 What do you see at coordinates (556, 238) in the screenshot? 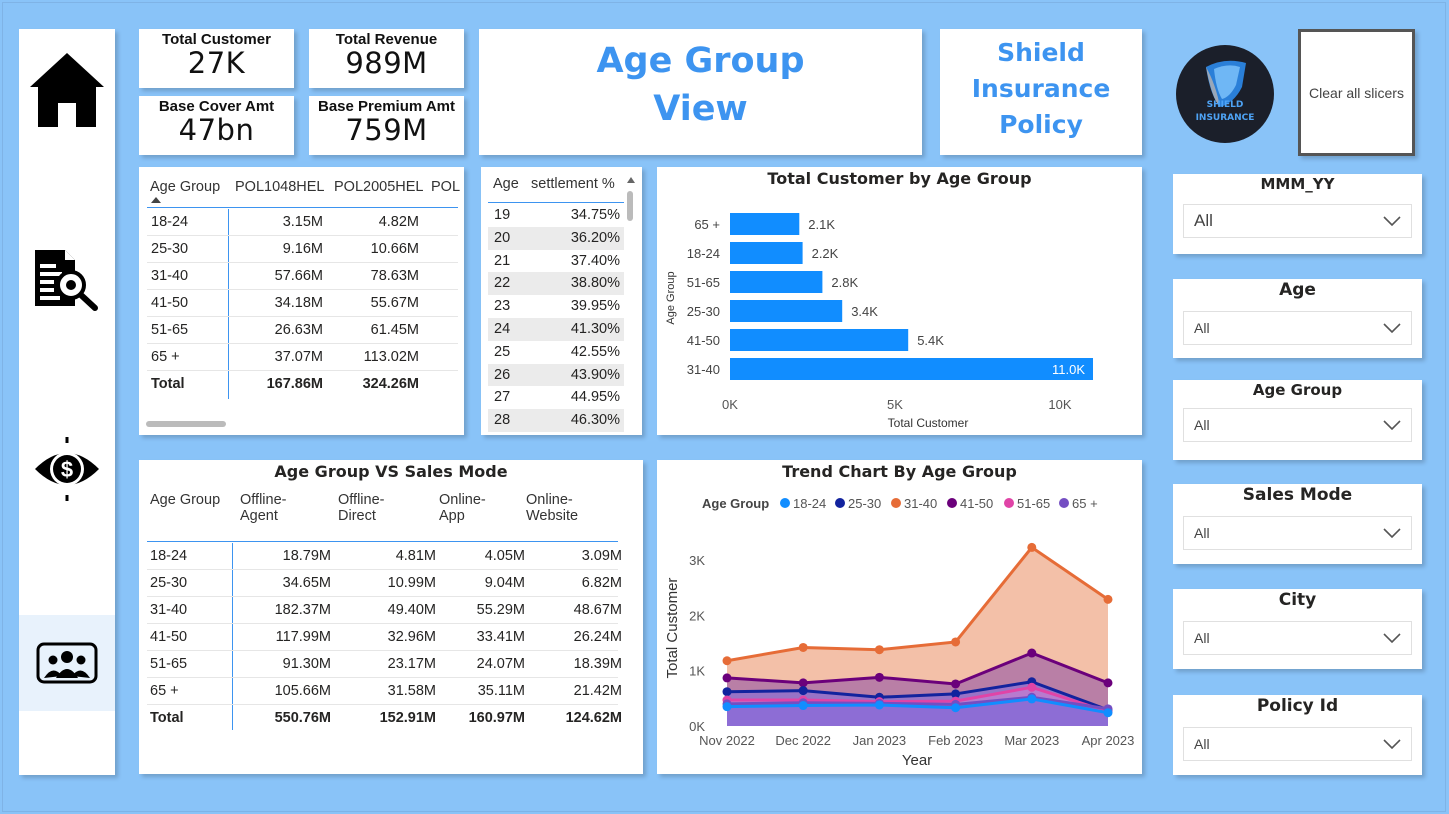
I see `table-row: 20 36.20%` at bounding box center [556, 238].